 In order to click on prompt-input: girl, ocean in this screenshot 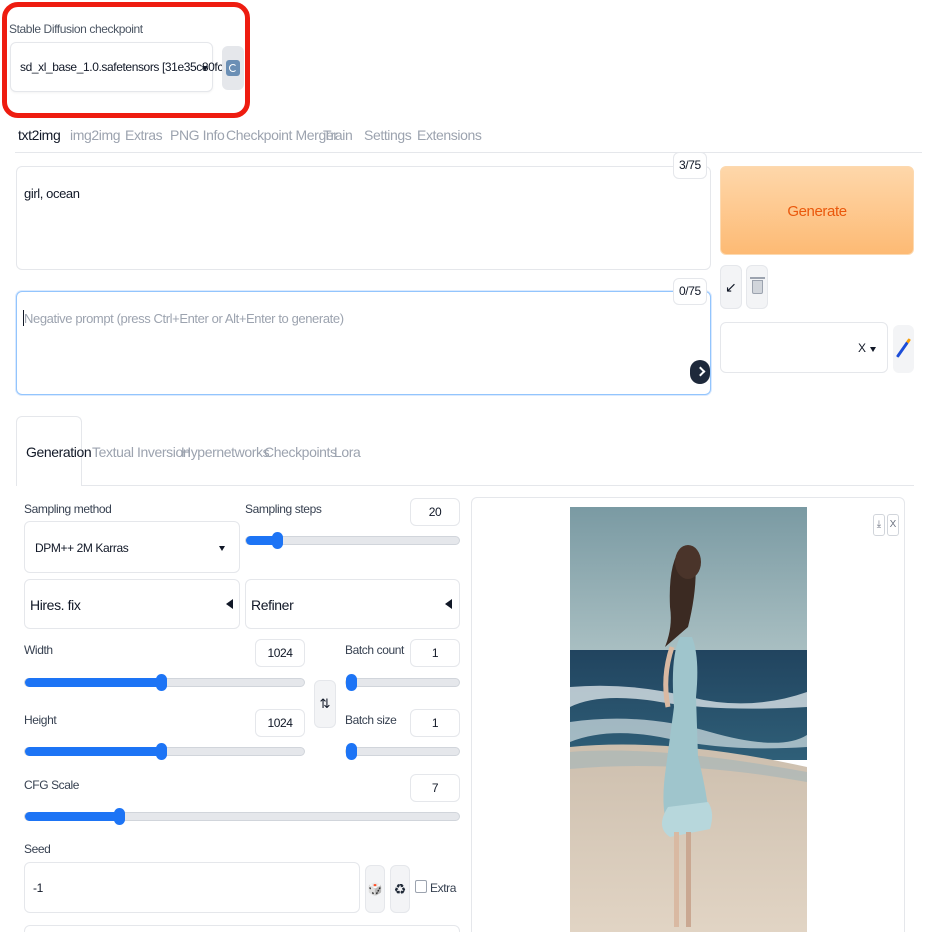, I will do `click(363, 218)`.